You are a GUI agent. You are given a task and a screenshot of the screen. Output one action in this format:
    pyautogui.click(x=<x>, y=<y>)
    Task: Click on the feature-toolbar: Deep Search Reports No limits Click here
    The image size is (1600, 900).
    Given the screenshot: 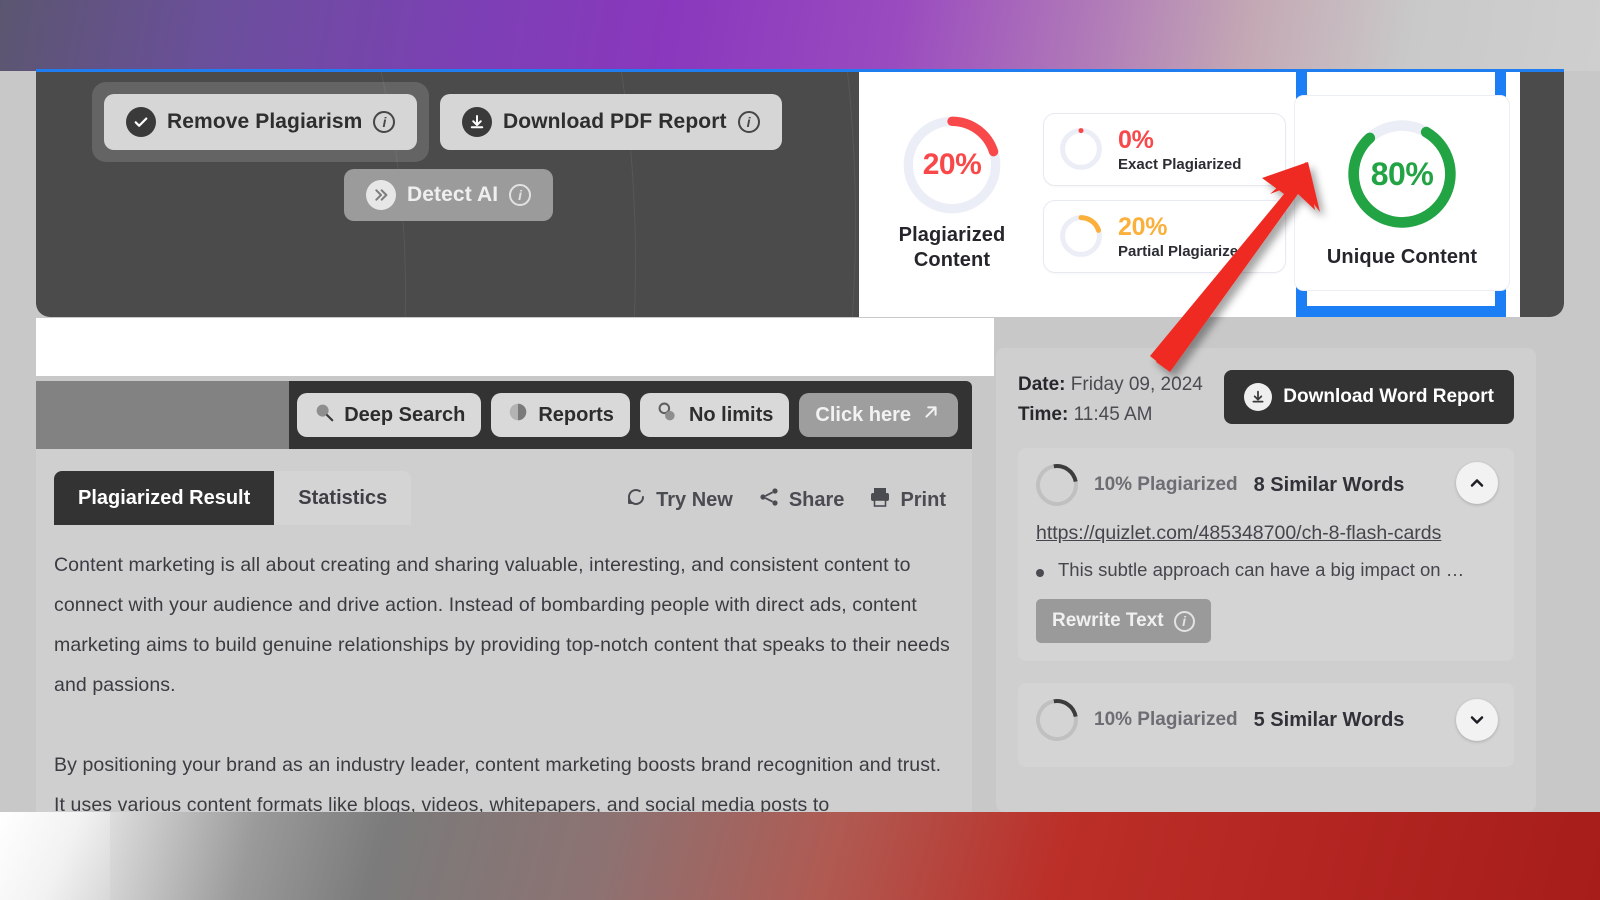 What is the action you would take?
    pyautogui.click(x=504, y=415)
    